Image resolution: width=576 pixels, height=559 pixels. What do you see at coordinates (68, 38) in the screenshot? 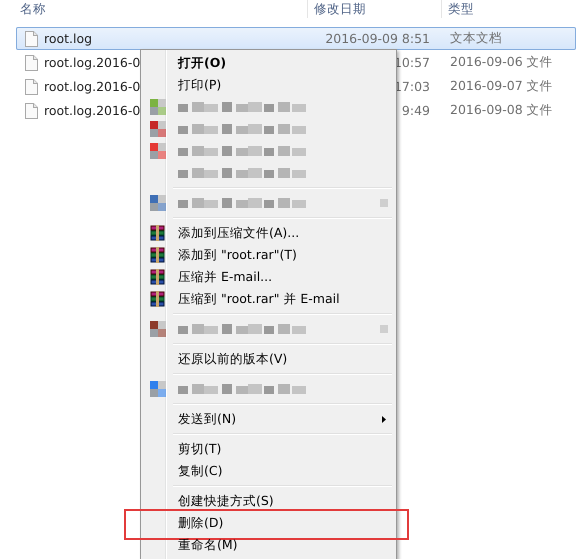
I see `file-name: root.log` at bounding box center [68, 38].